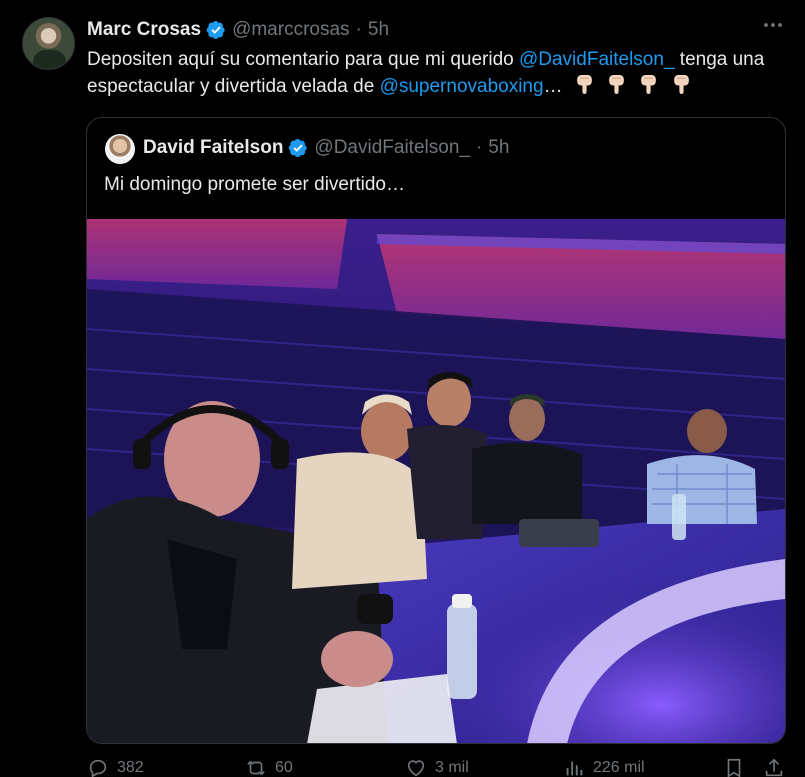 The image size is (805, 777). I want to click on like-count: 3 mil, so click(452, 767).